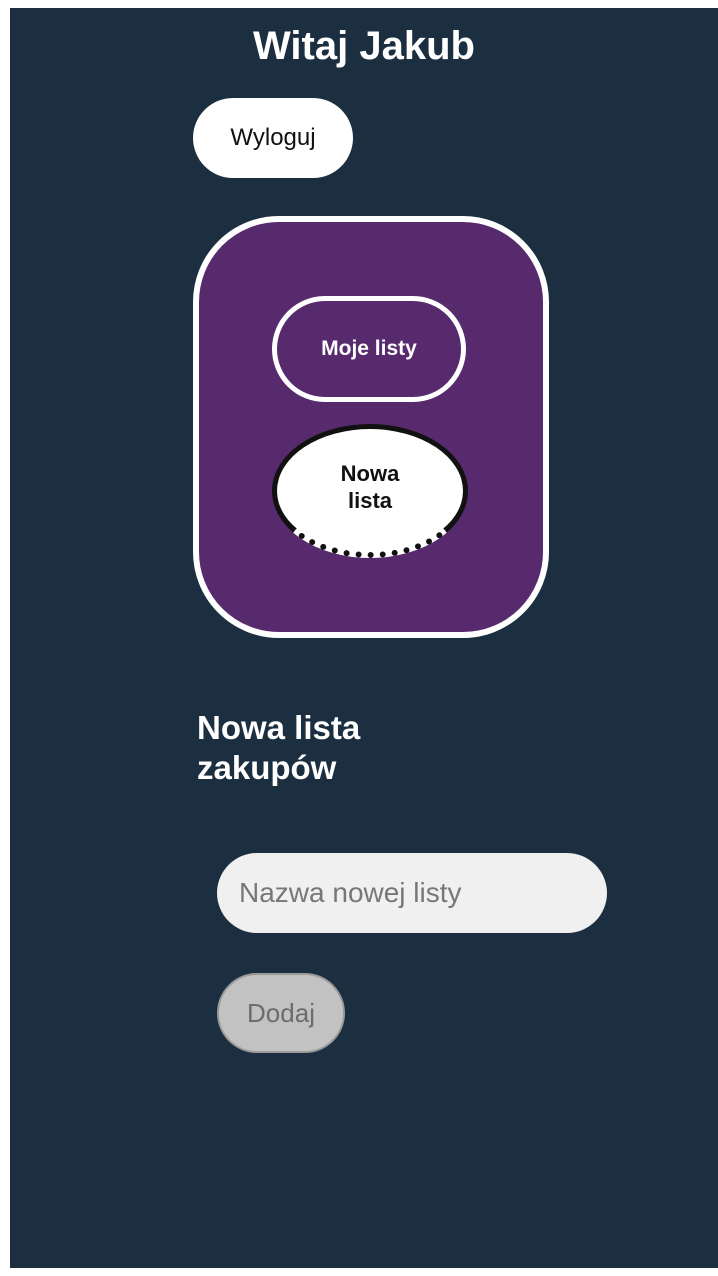 This screenshot has height=1276, width=718. Describe the element at coordinates (281, 1013) in the screenshot. I see `add-list-button: Dodaj` at that location.